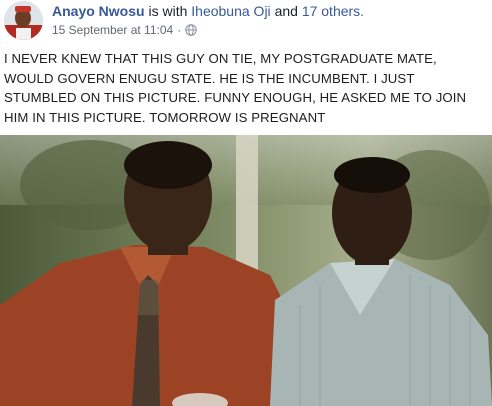 This screenshot has height=406, width=492. I want to click on author-avatar, so click(23, 20).